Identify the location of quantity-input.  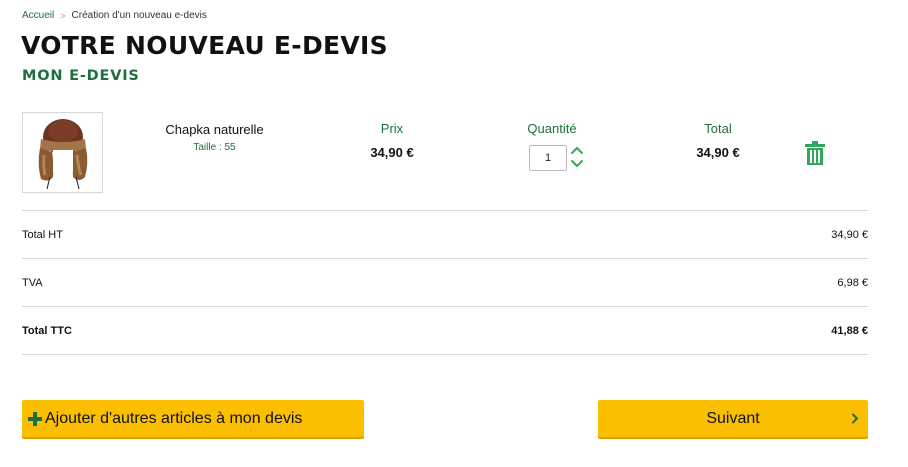
(548, 158).